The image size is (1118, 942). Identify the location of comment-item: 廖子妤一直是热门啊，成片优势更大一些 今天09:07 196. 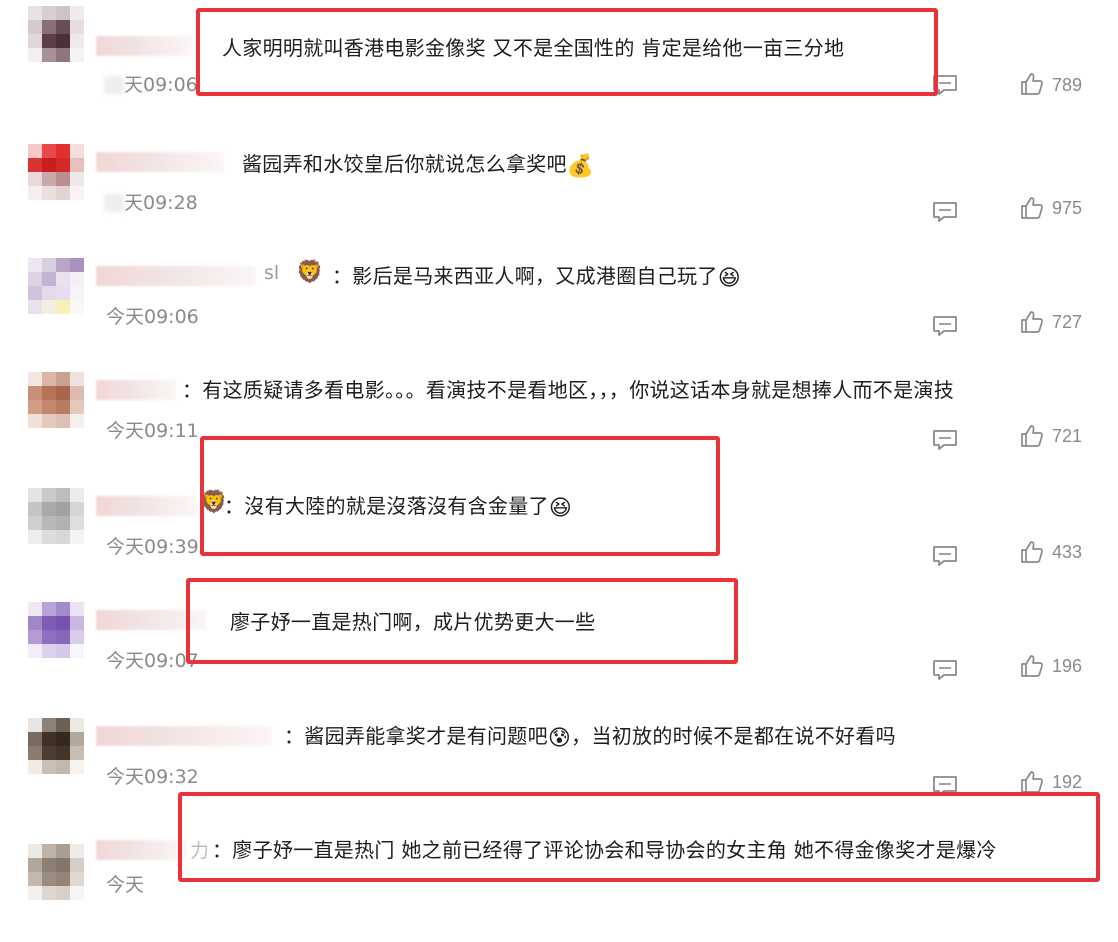
(559, 654).